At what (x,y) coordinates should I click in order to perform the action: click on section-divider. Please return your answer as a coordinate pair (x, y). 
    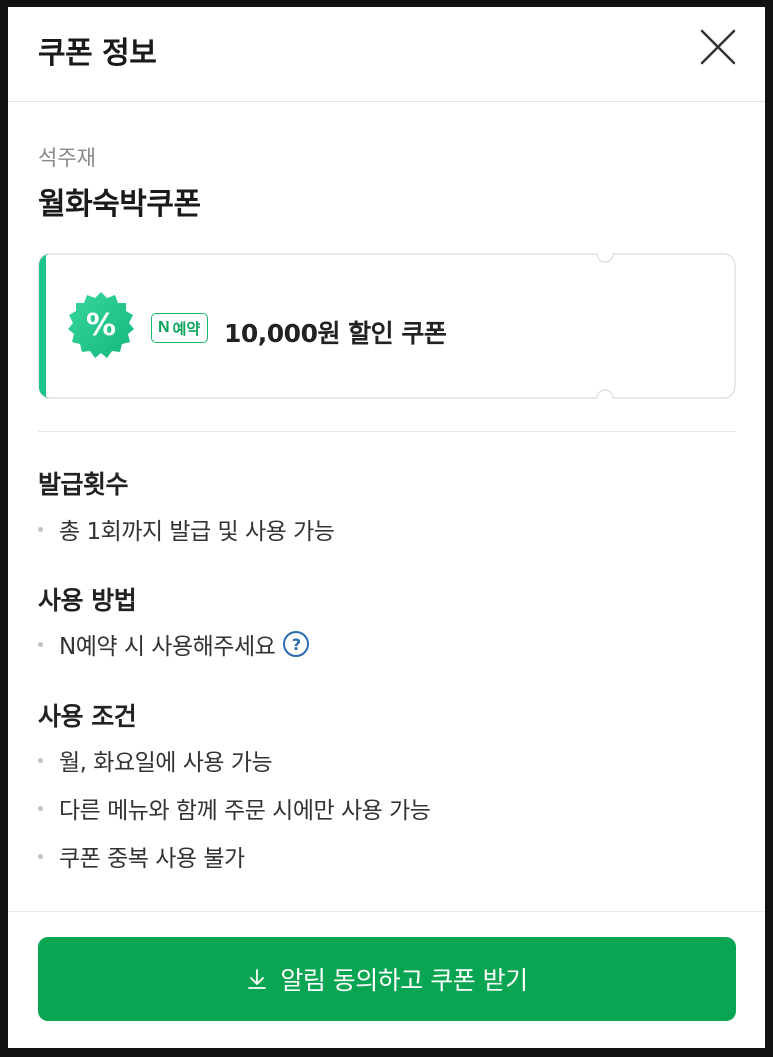
    Looking at the image, I should click on (387, 431).